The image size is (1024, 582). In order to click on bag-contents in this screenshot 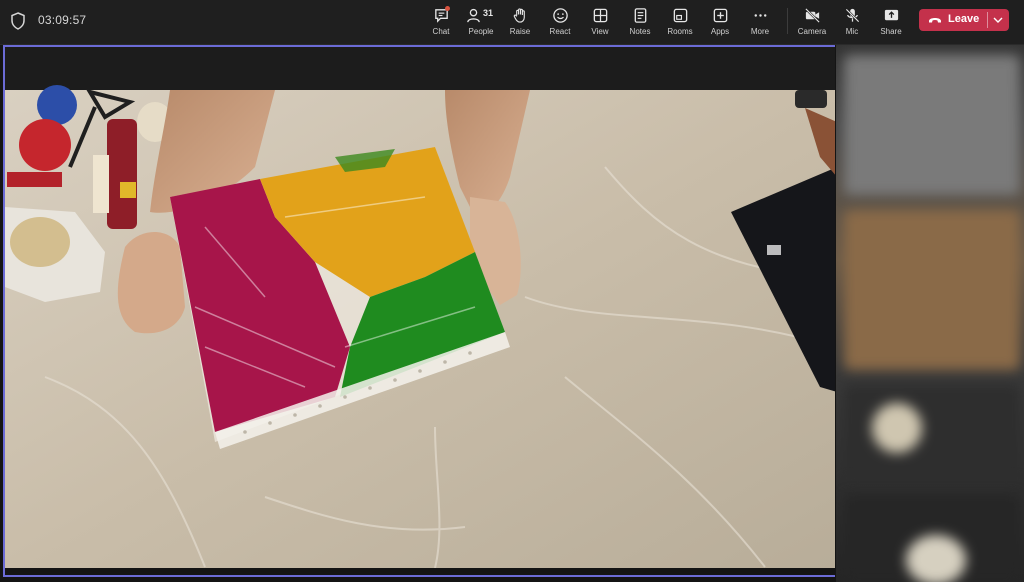, I will do `click(40, 242)`.